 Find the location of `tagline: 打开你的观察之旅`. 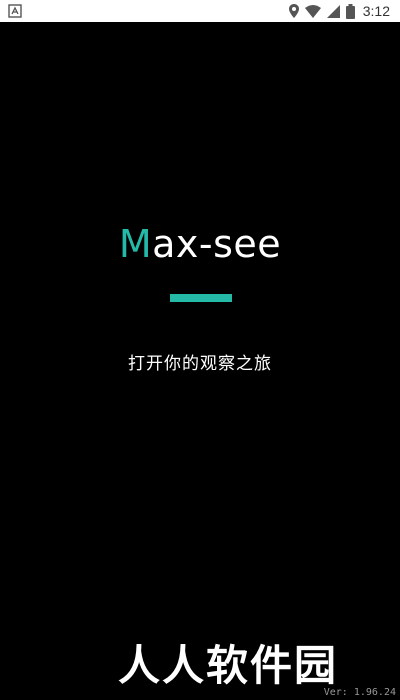

tagline: 打开你的观察之旅 is located at coordinates (200, 364).